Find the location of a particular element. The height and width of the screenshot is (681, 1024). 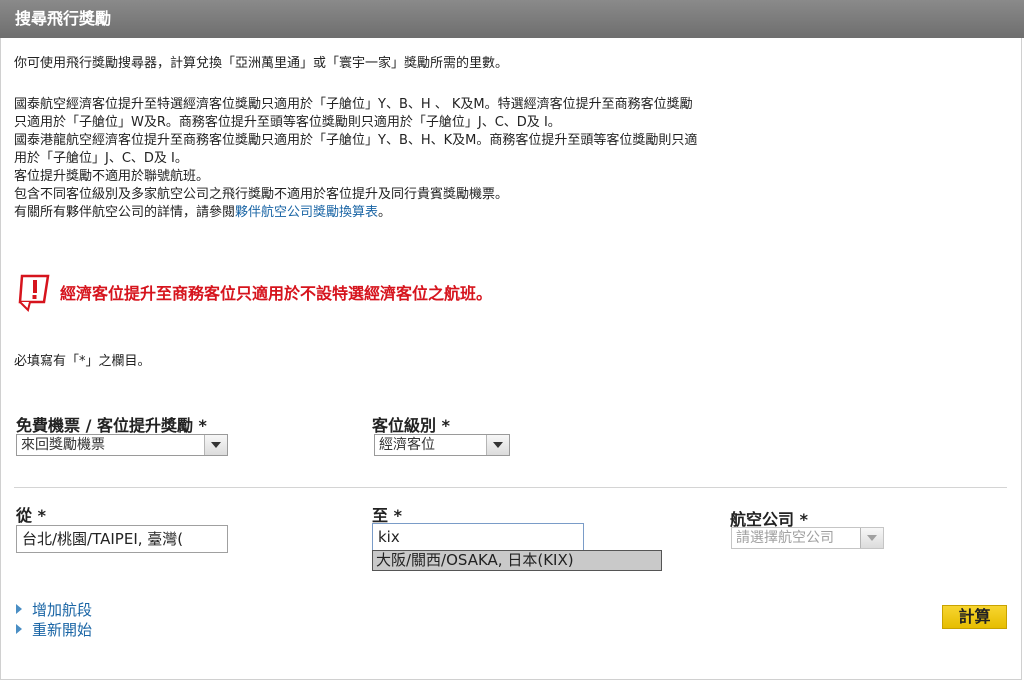

award-type-select: 來回獎勵機票 is located at coordinates (122, 445).